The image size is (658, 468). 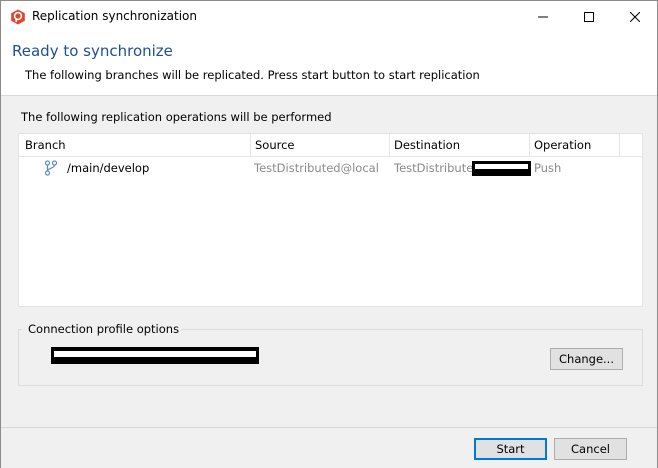 I want to click on minimize-icon, so click(x=543, y=16).